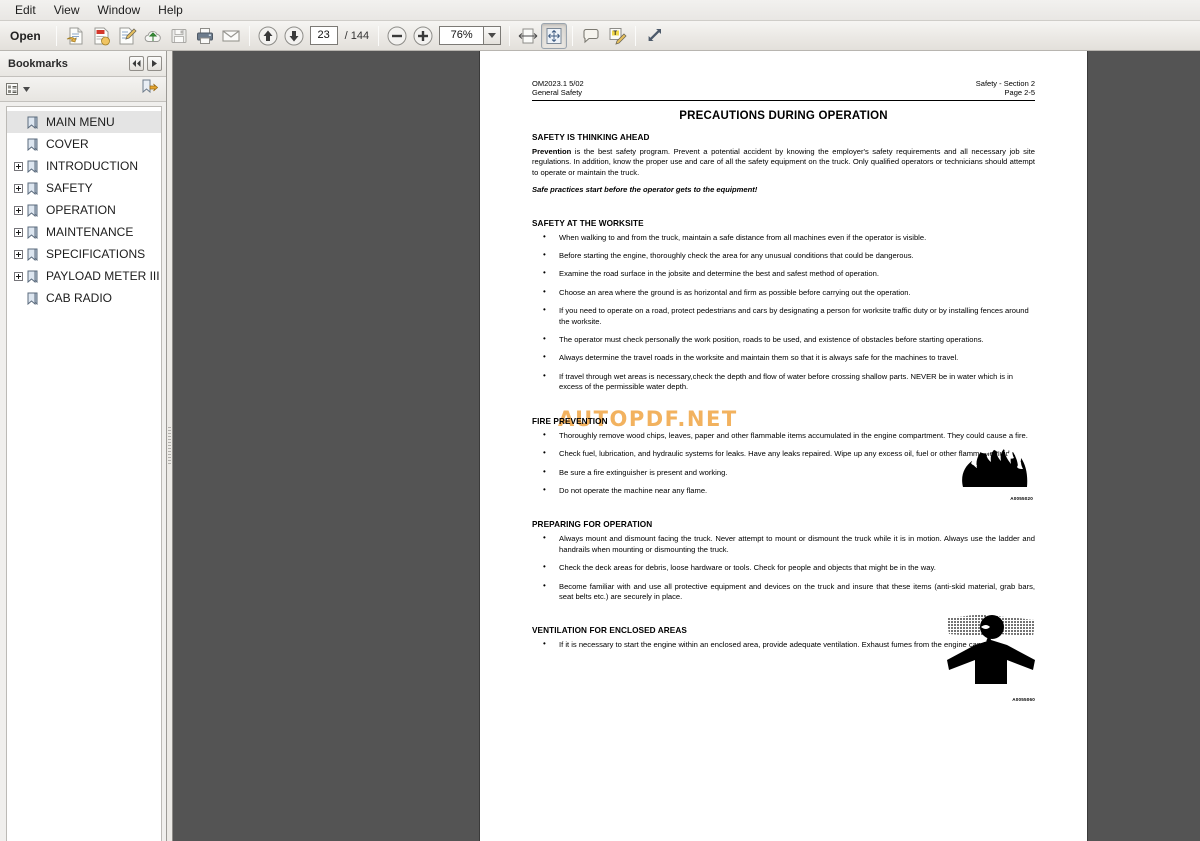 The height and width of the screenshot is (841, 1200). I want to click on bookmark-label: INTRODUCTION, so click(92, 166).